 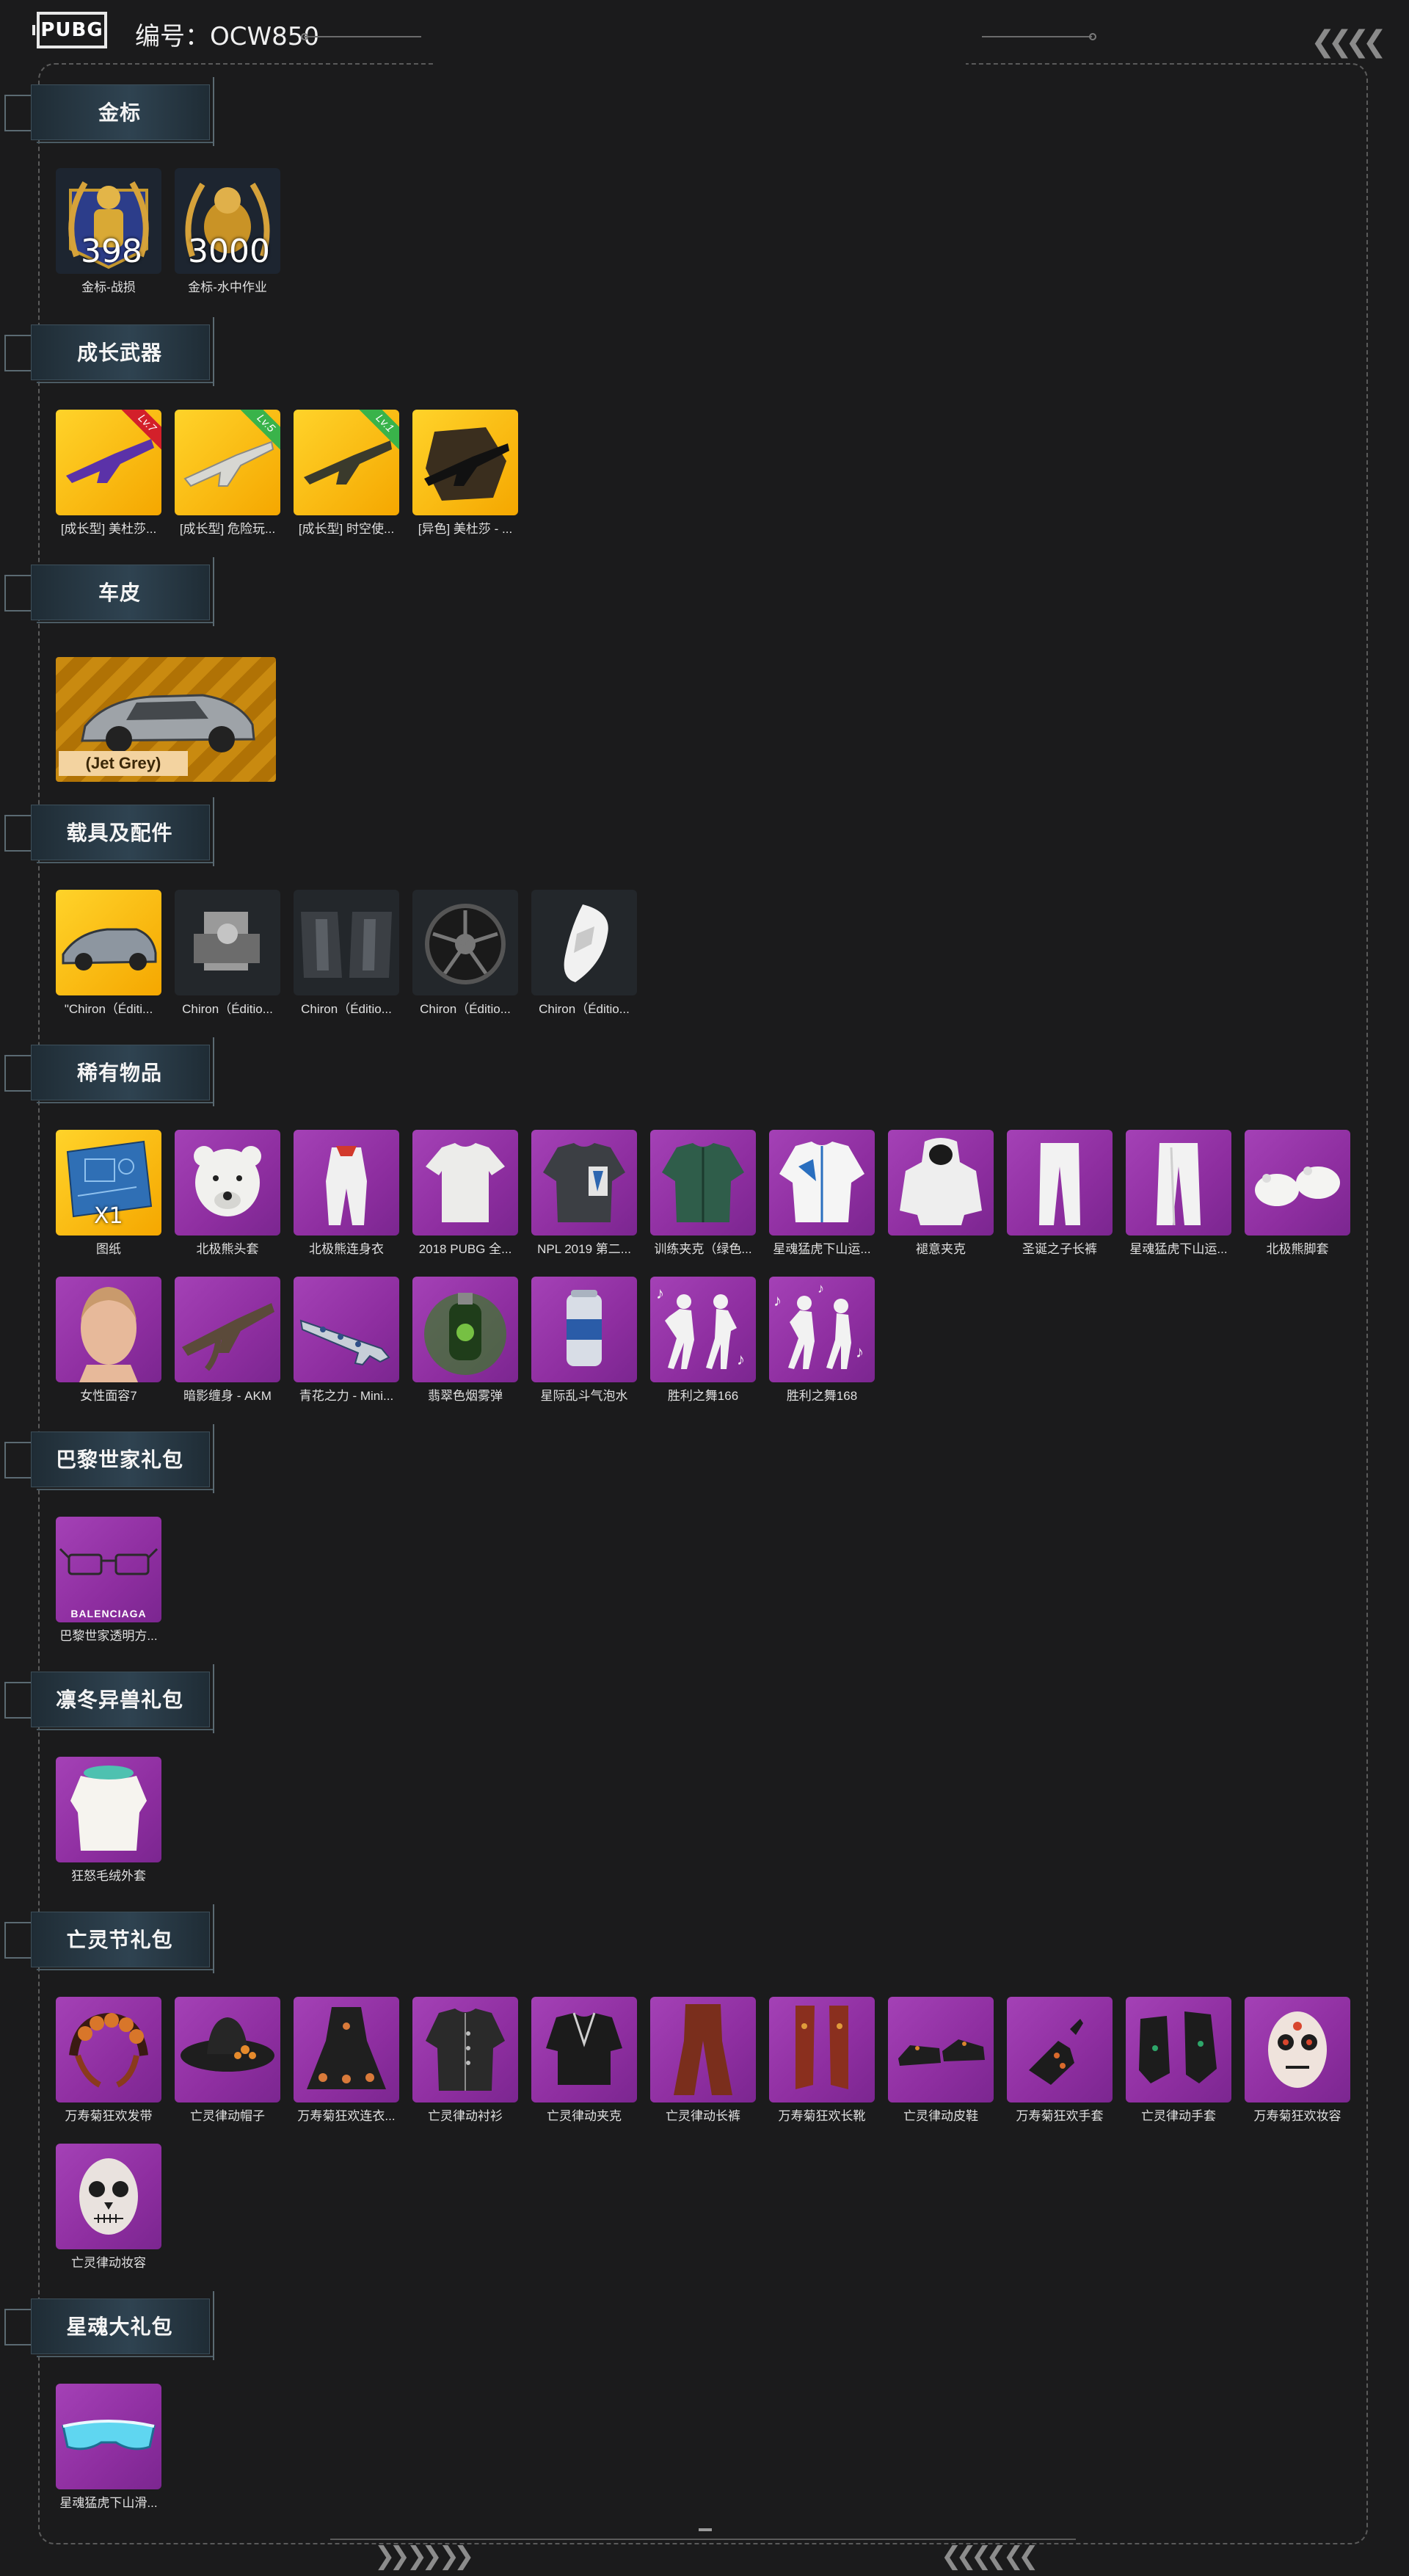 I want to click on item-dead-2: 亡灵律动帽子, so click(x=228, y=2061).